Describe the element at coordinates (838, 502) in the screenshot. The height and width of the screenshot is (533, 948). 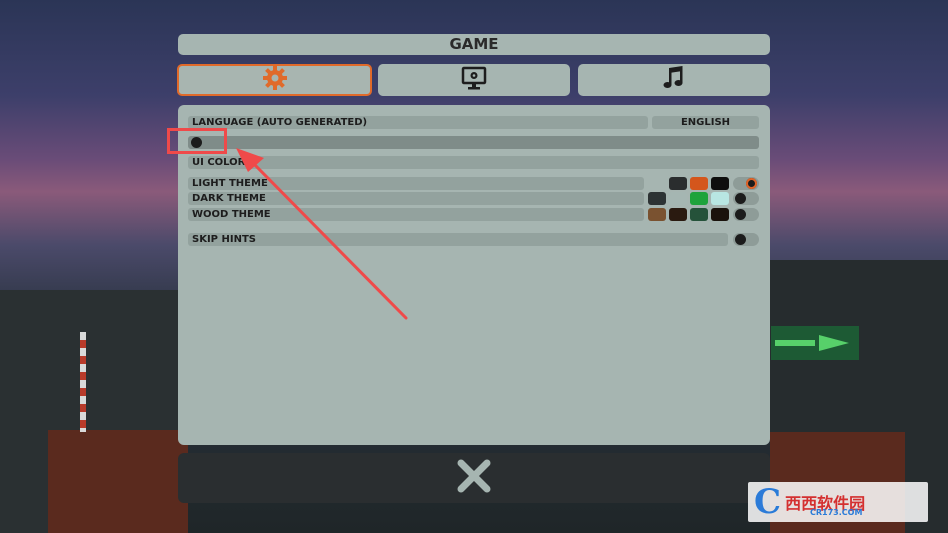
I see `watermark-logo: C 西西软件园 CR173.COM` at that location.